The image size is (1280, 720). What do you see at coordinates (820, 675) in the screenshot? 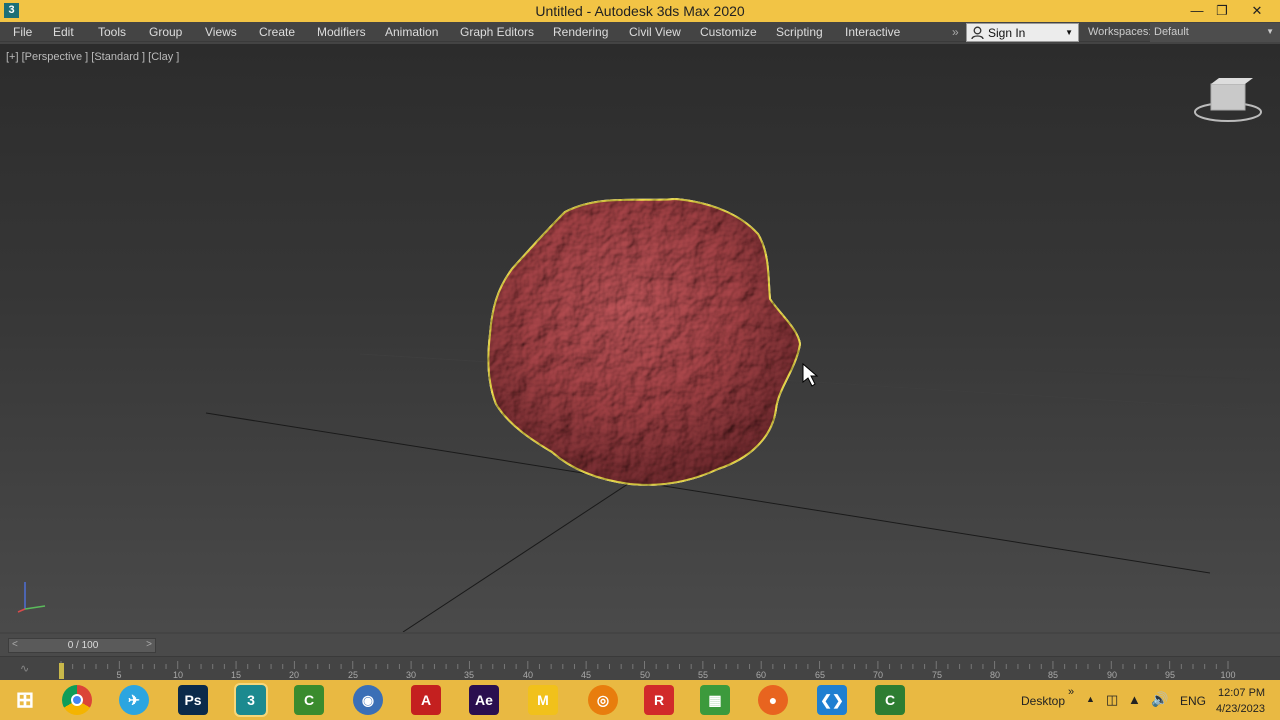
I see `tick-label: 65` at bounding box center [820, 675].